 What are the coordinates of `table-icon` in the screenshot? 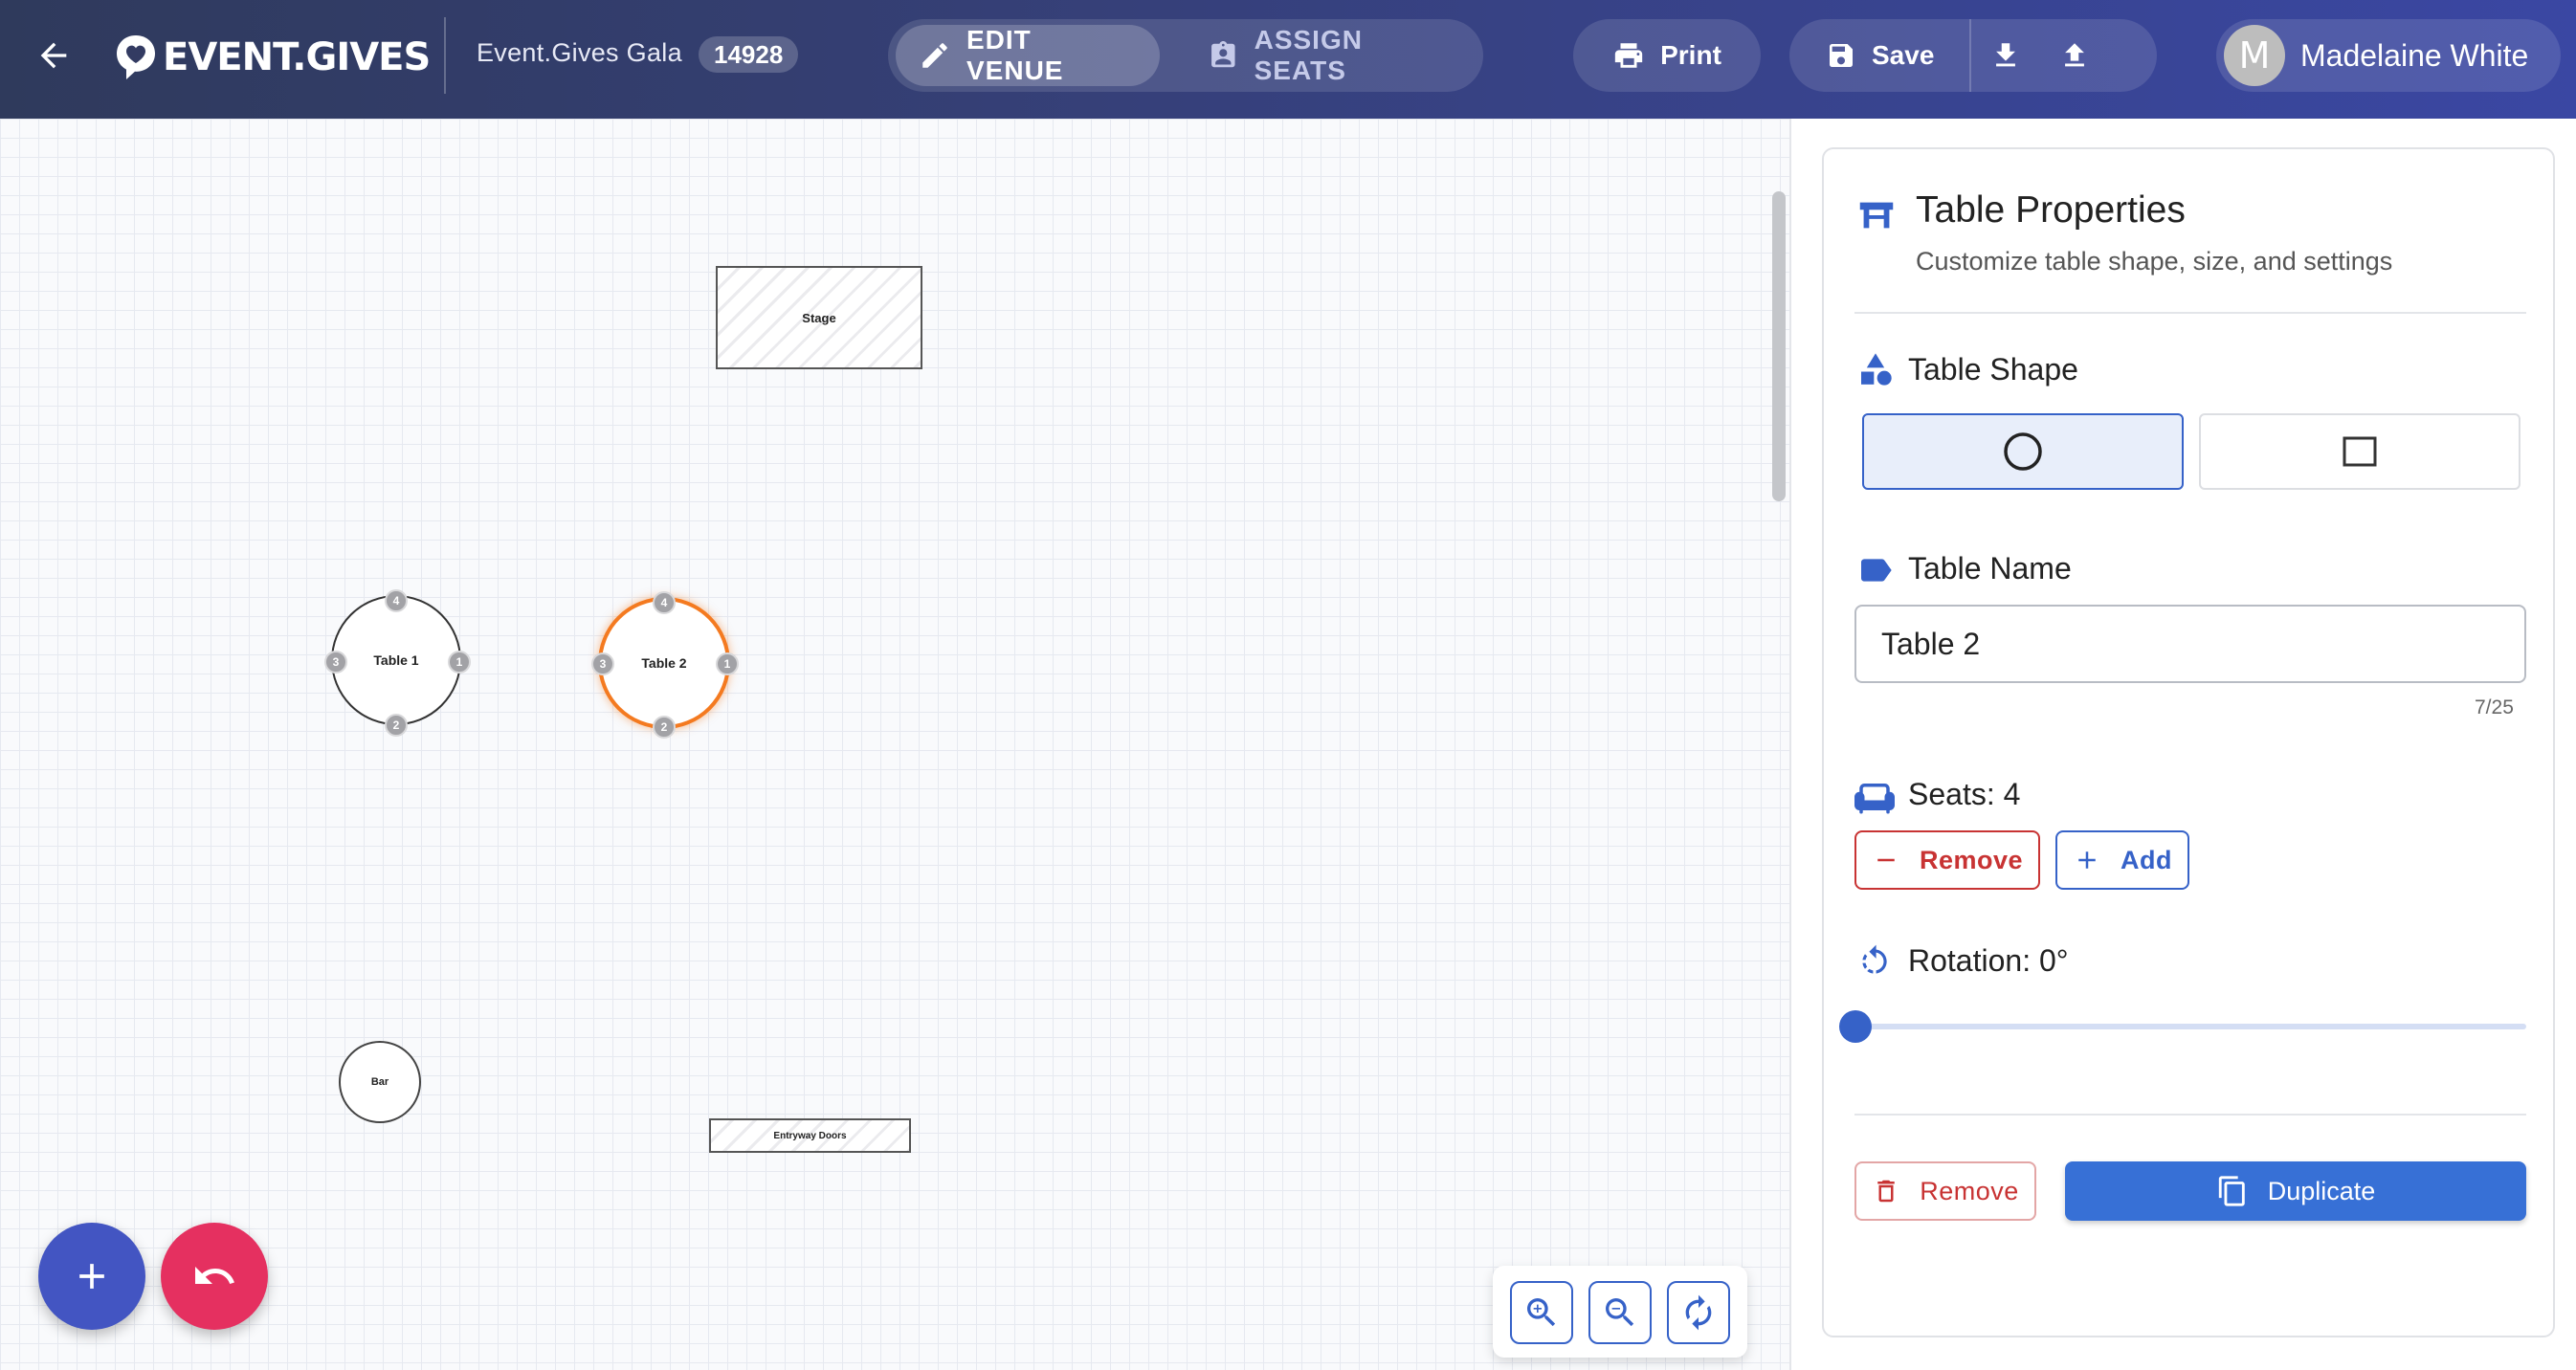 It's located at (1876, 216).